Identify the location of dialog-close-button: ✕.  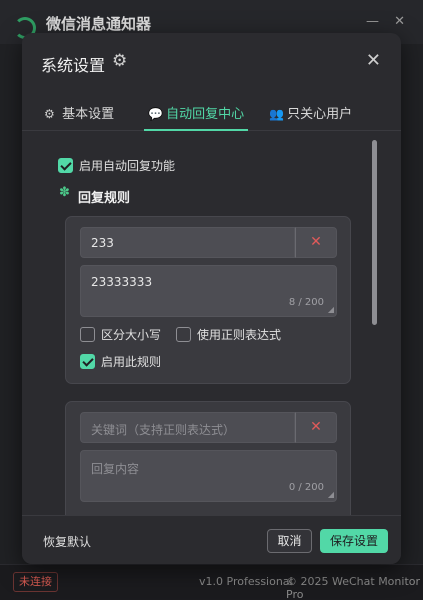
(373, 60).